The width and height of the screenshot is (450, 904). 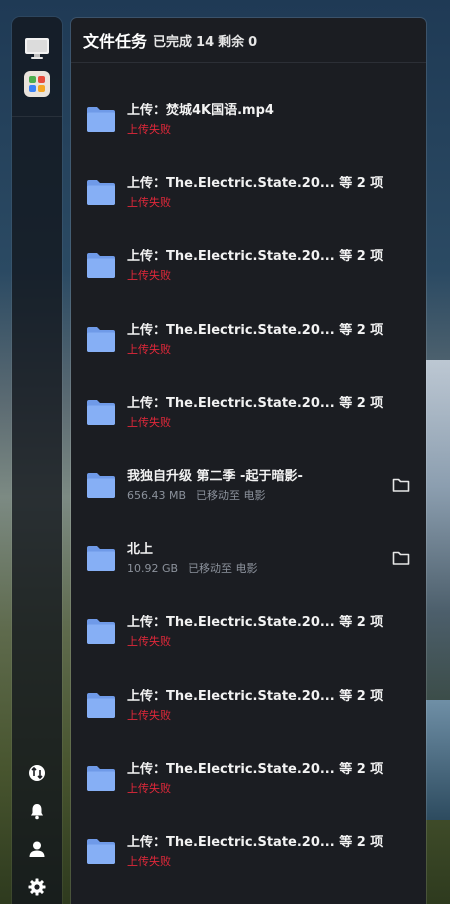 I want to click on task-row: 上传：焚城4K国语.mp4 上传失败, so click(x=248, y=121).